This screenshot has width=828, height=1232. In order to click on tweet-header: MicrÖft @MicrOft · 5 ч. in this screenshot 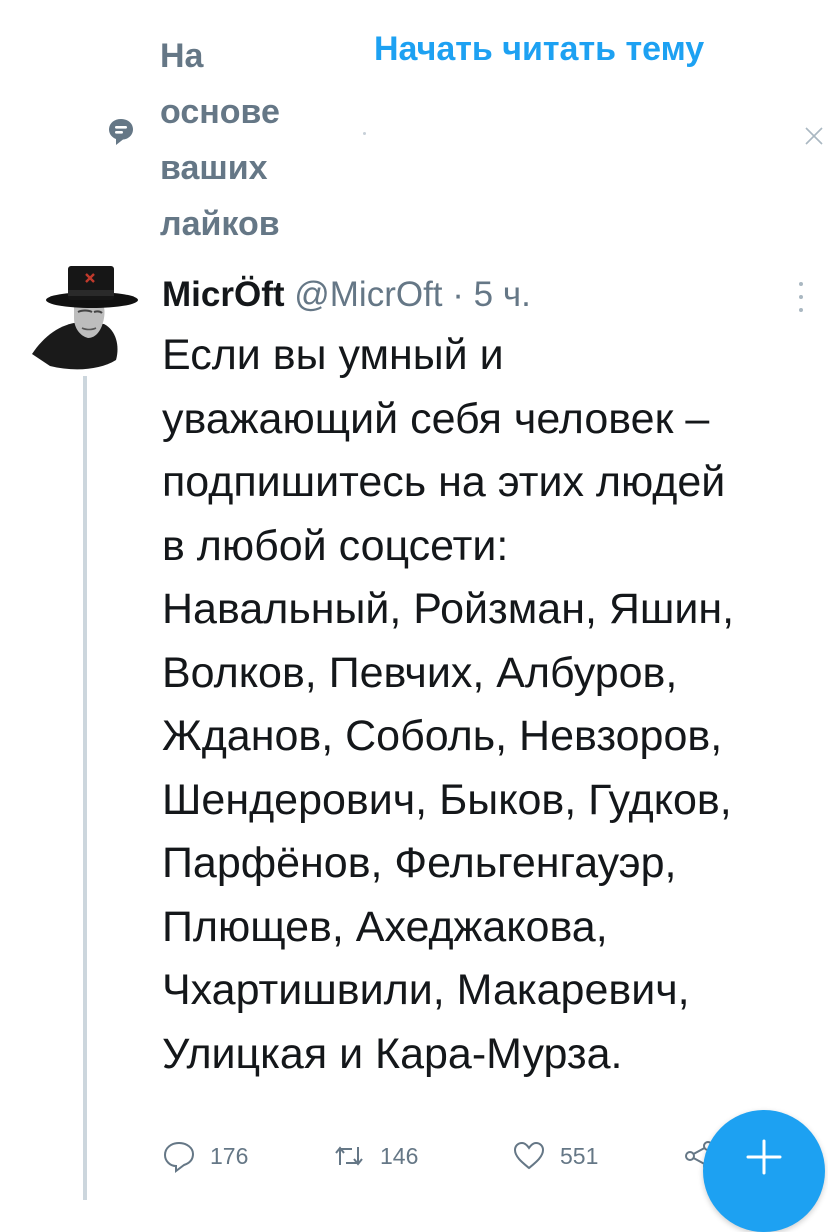, I will do `click(346, 295)`.